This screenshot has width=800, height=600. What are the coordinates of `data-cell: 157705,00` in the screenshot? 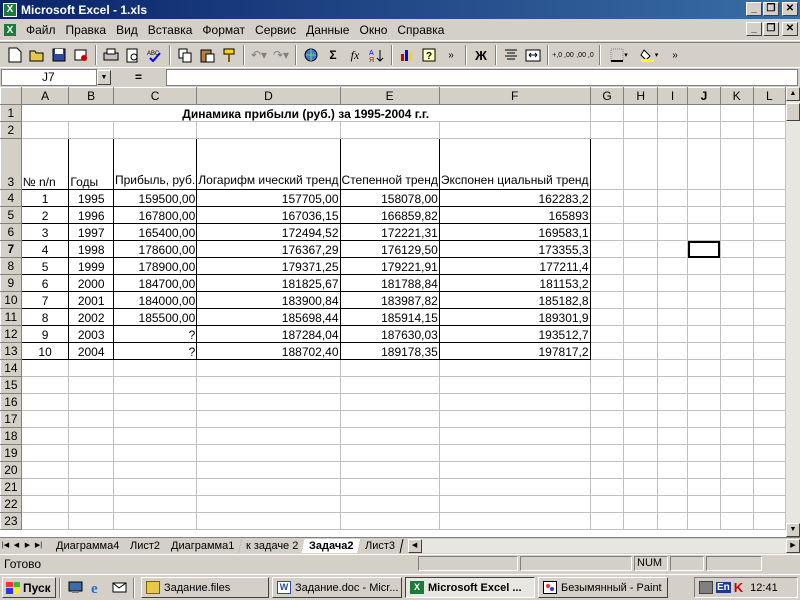 It's located at (268, 198).